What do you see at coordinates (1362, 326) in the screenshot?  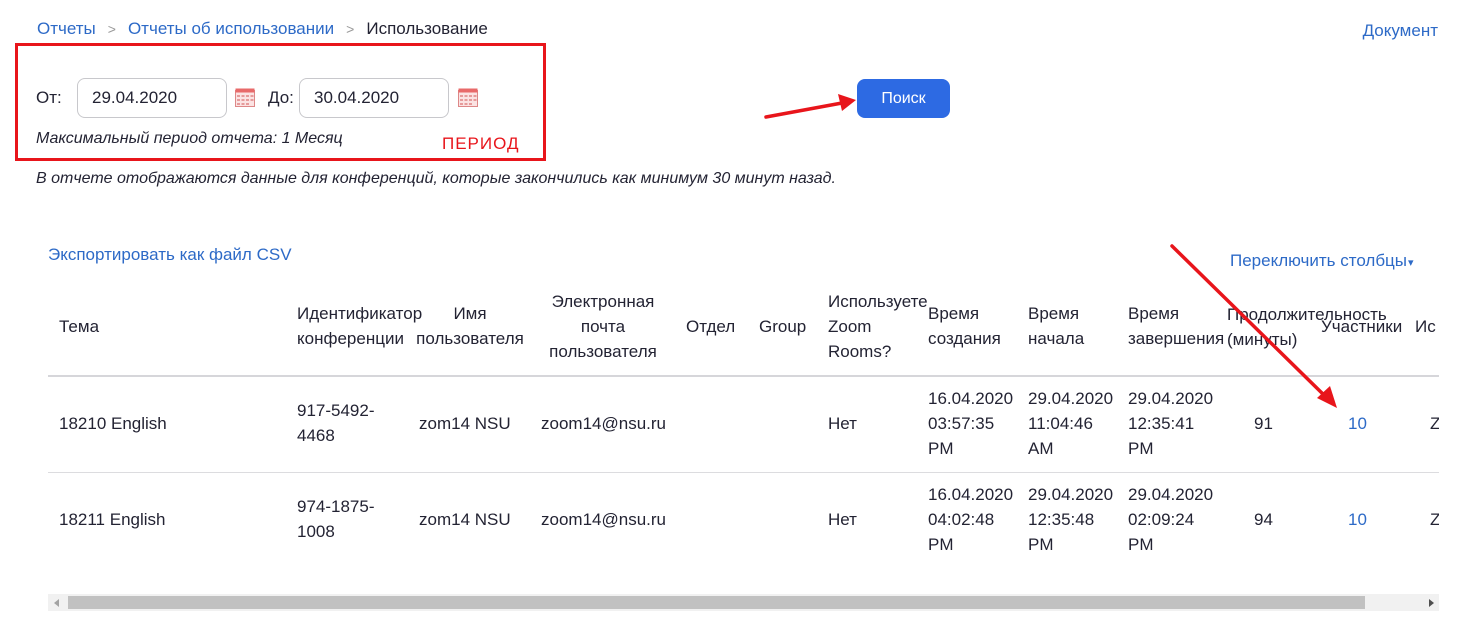 I see `column-header-participants: Участники` at bounding box center [1362, 326].